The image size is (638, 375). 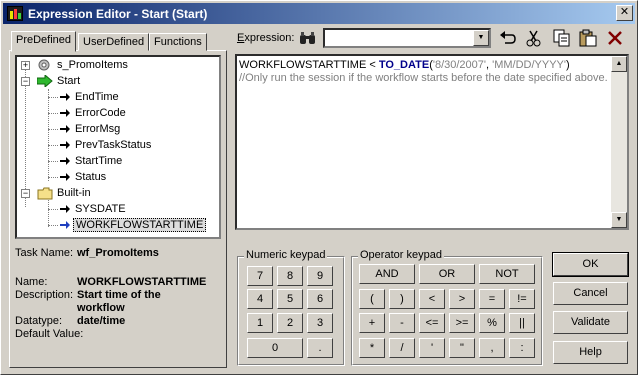 I want to click on key-colon: :, so click(x=522, y=348).